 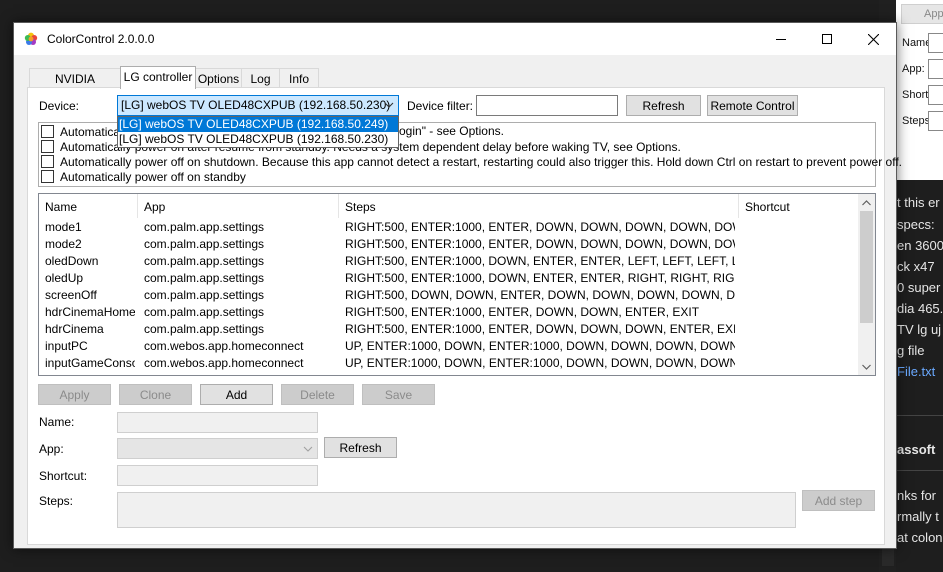 I want to click on steps-label: Steps:, so click(x=56, y=501).